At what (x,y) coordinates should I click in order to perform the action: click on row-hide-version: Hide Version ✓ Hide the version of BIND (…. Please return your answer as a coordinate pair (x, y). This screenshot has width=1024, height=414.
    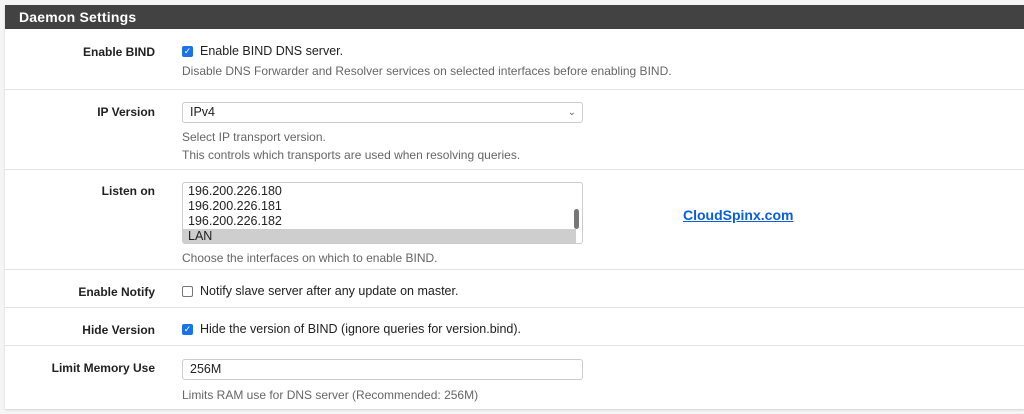
    Looking at the image, I should click on (514, 327).